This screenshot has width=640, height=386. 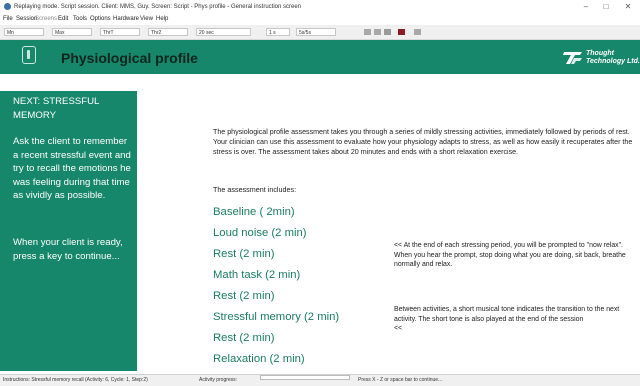 What do you see at coordinates (606, 7) in the screenshot?
I see `maximize-button: □` at bounding box center [606, 7].